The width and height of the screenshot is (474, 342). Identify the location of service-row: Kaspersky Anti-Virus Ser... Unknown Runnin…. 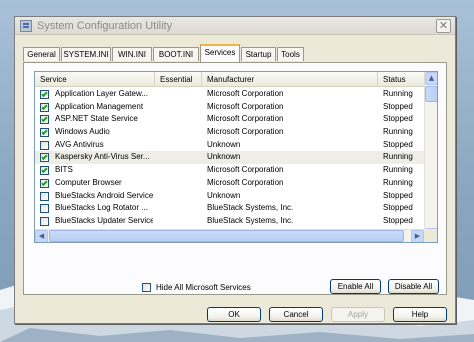
(230, 158).